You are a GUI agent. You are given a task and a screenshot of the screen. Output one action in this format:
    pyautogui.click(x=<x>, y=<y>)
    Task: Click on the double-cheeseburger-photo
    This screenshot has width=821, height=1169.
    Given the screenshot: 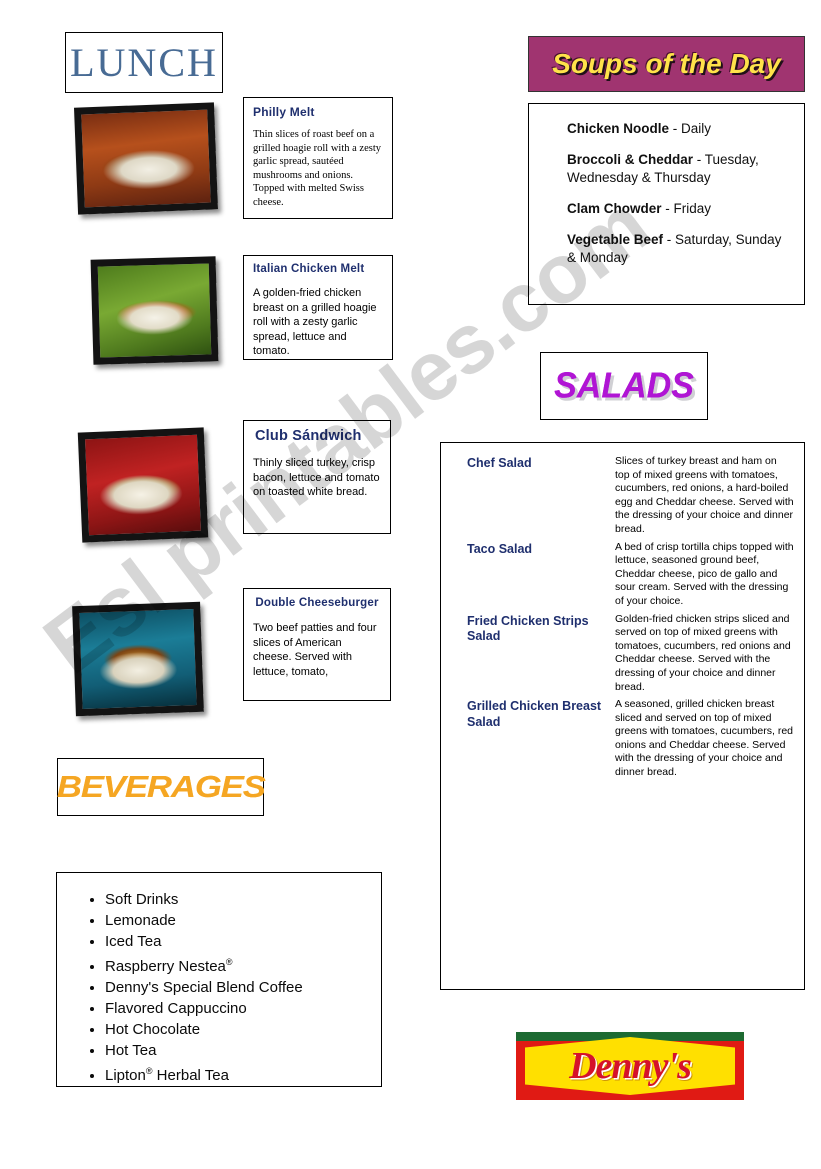 What is the action you would take?
    pyautogui.click(x=138, y=659)
    